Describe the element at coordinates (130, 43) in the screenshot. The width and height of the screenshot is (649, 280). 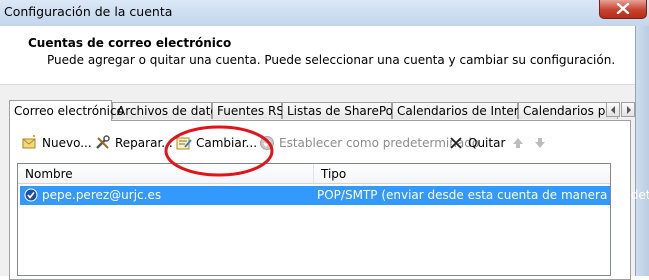
I see `header-title: Cuentas de correo electrónico` at that location.